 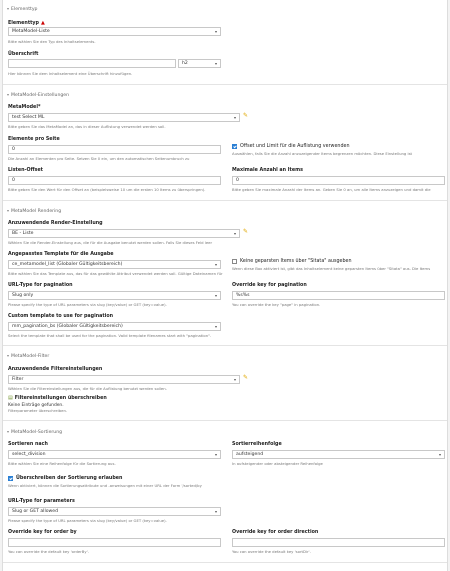 What do you see at coordinates (234, 146) in the screenshot?
I see `offset-limit-checkbox` at bounding box center [234, 146].